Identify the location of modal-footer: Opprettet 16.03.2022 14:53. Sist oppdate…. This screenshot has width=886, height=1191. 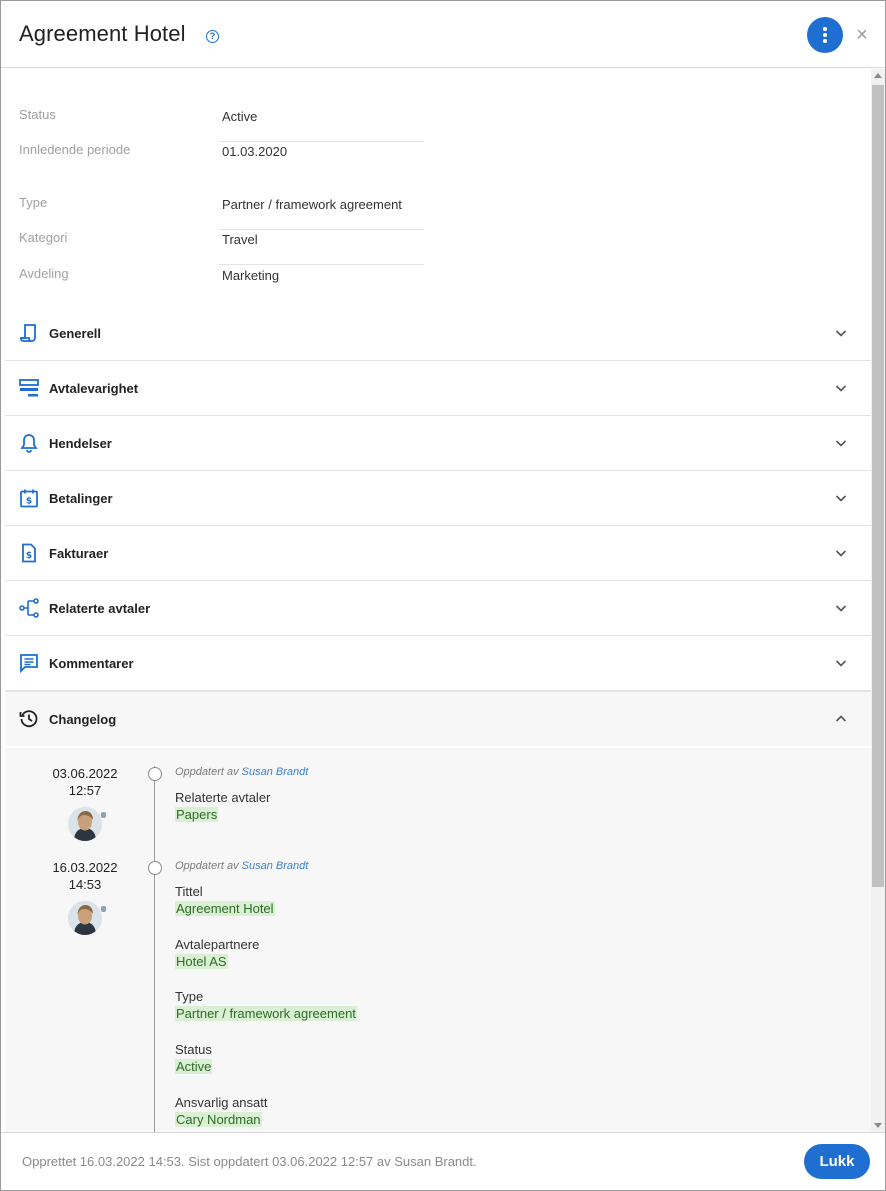
(443, 1161).